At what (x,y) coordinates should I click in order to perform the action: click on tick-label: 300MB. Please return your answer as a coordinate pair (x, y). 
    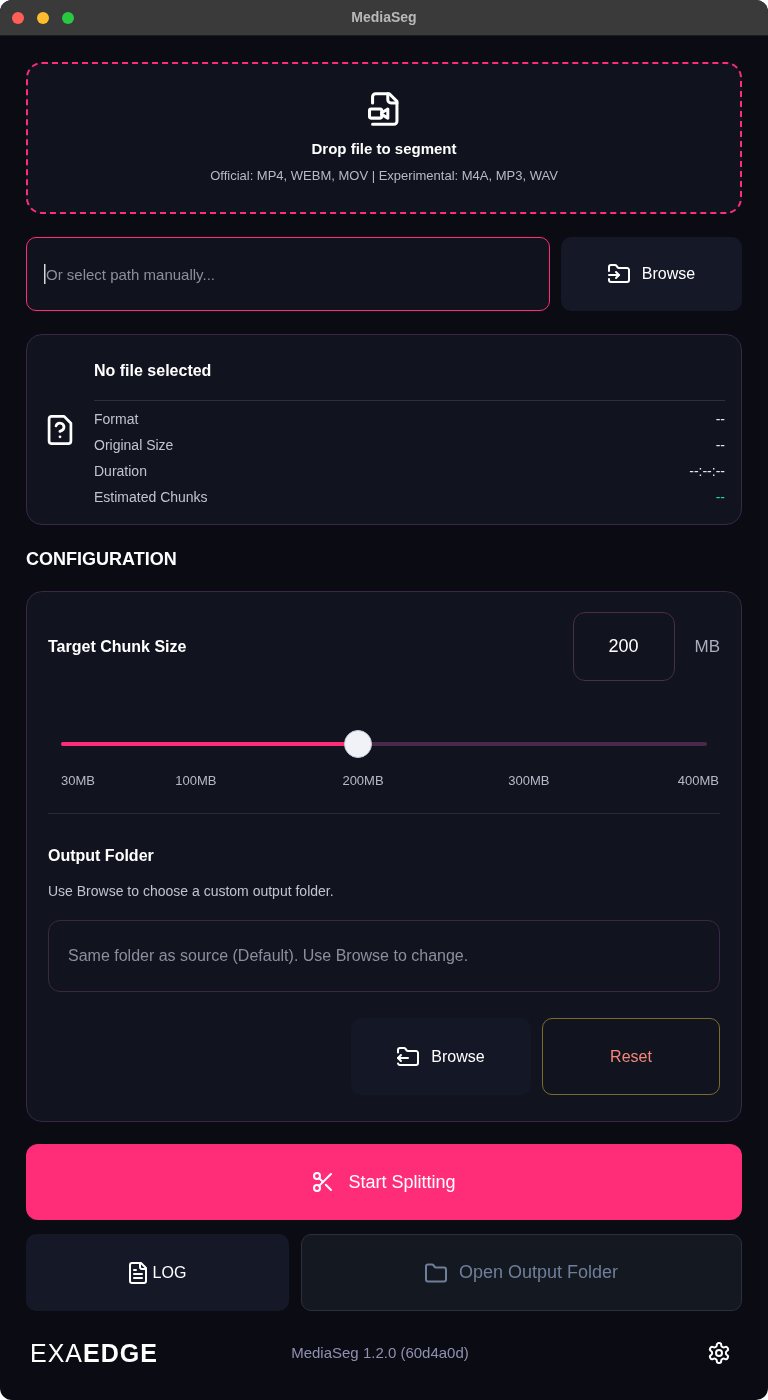
    Looking at the image, I should click on (529, 781).